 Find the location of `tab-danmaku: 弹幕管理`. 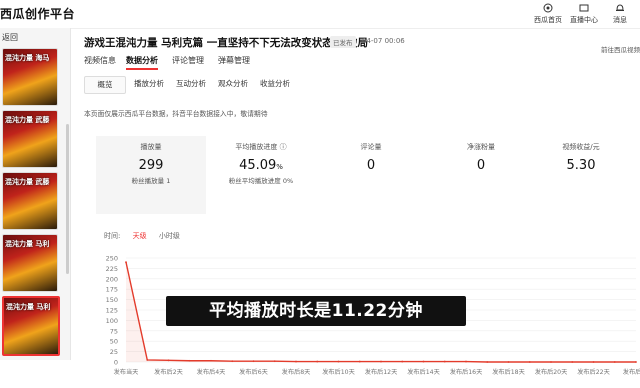

tab-danmaku: 弹幕管理 is located at coordinates (234, 60).